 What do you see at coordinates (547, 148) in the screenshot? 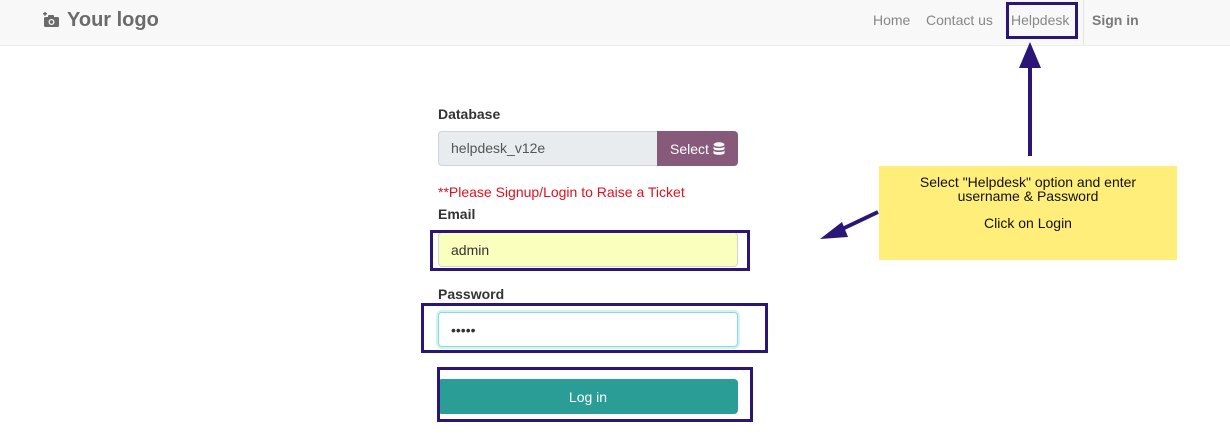
I see `database-field: helpdesk_v12e` at bounding box center [547, 148].